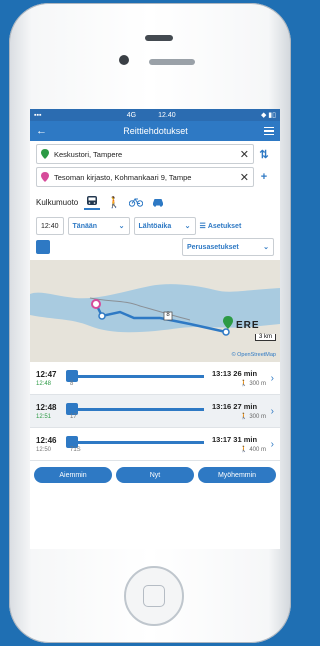 The width and height of the screenshot is (320, 646). Describe the element at coordinates (155, 115) in the screenshot. I see `status-bar: ▪▪▪ 4G 12.40 ◆ ▮▯` at that location.